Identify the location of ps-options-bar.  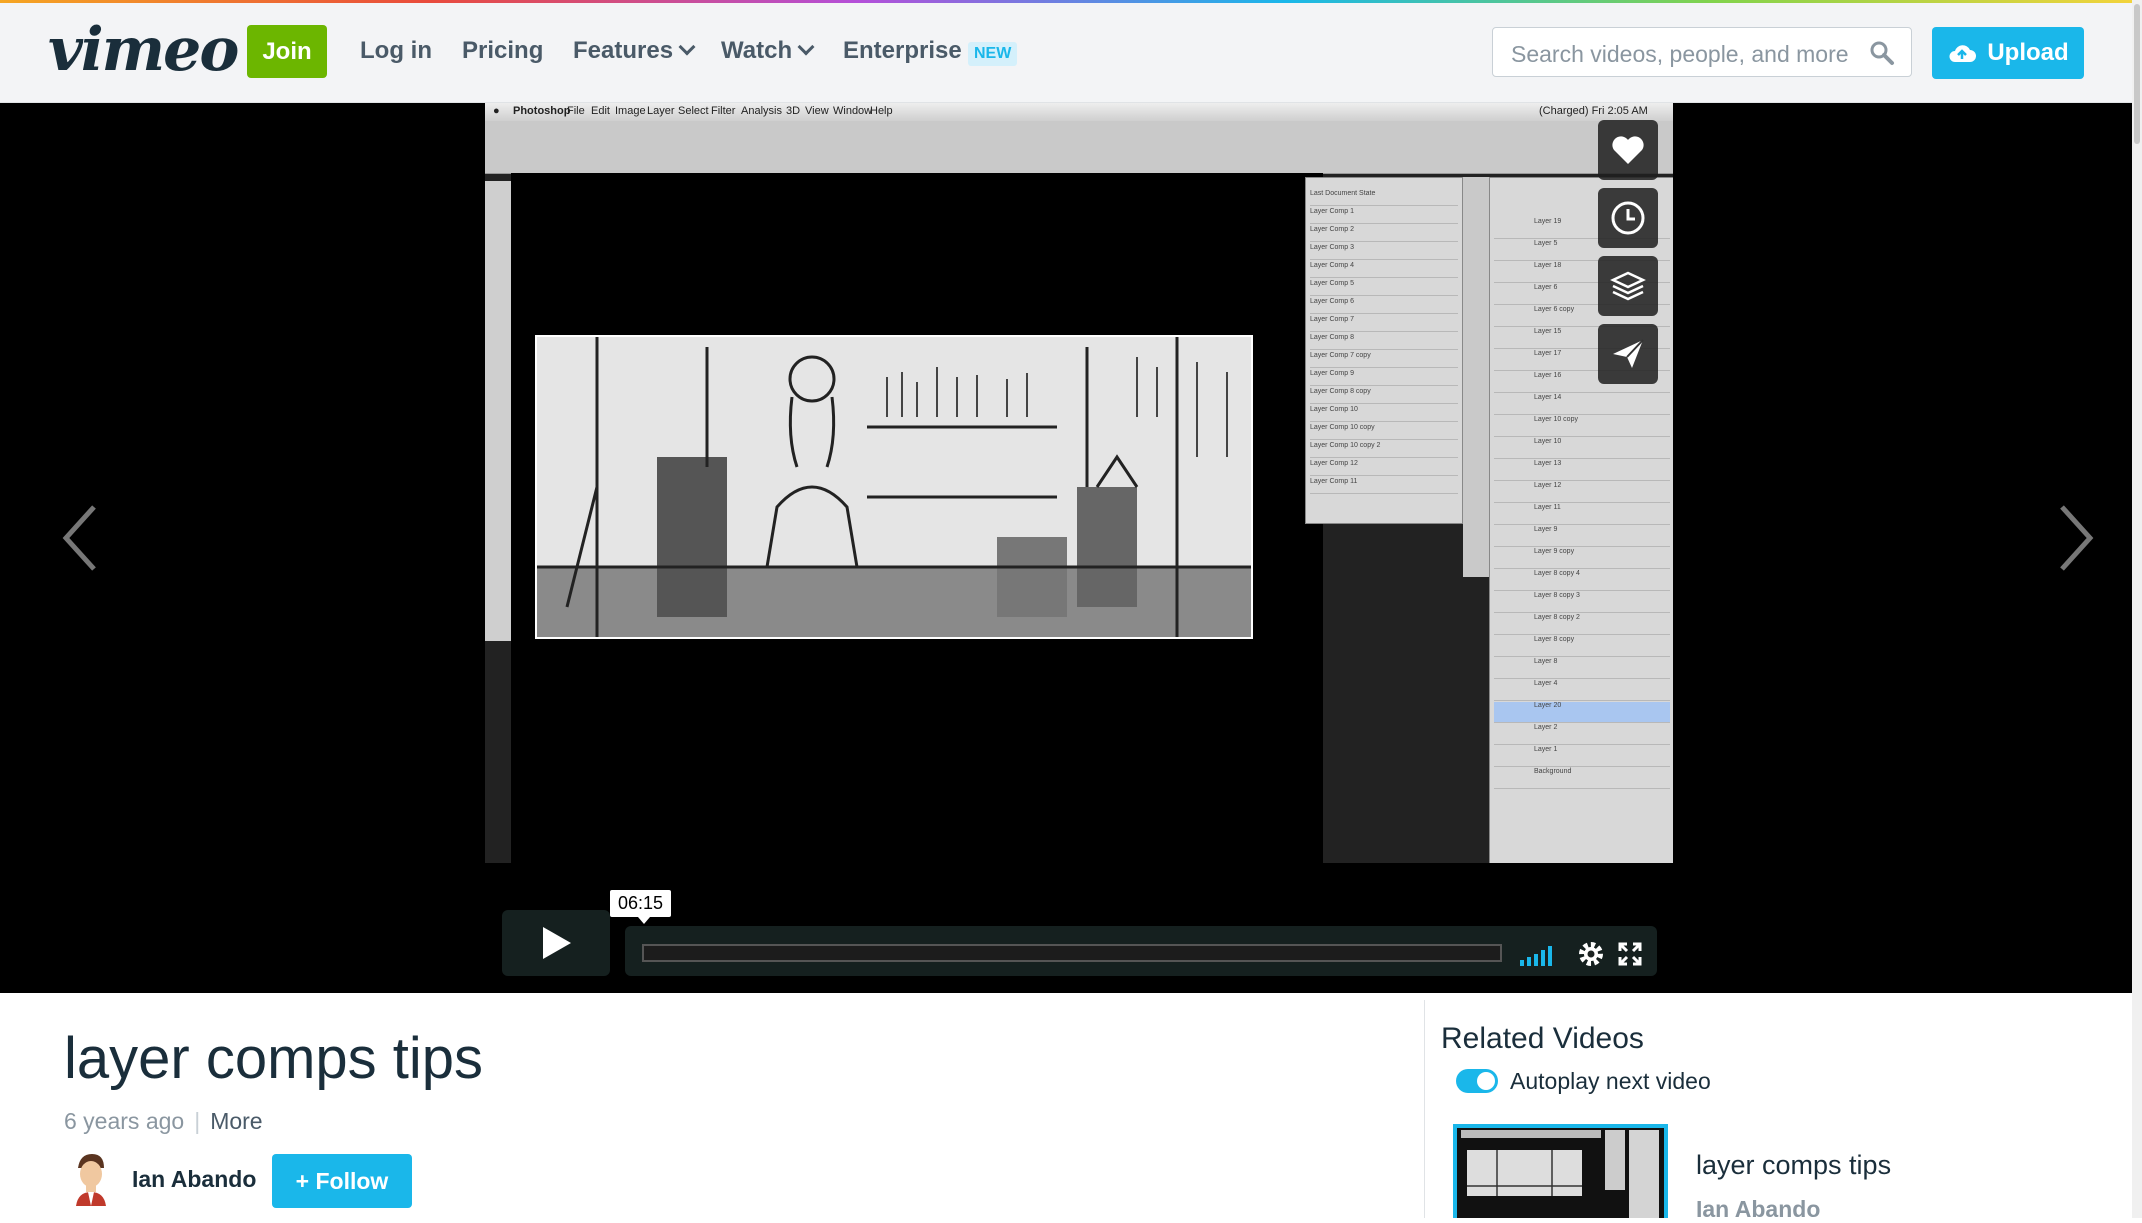
(1079, 147).